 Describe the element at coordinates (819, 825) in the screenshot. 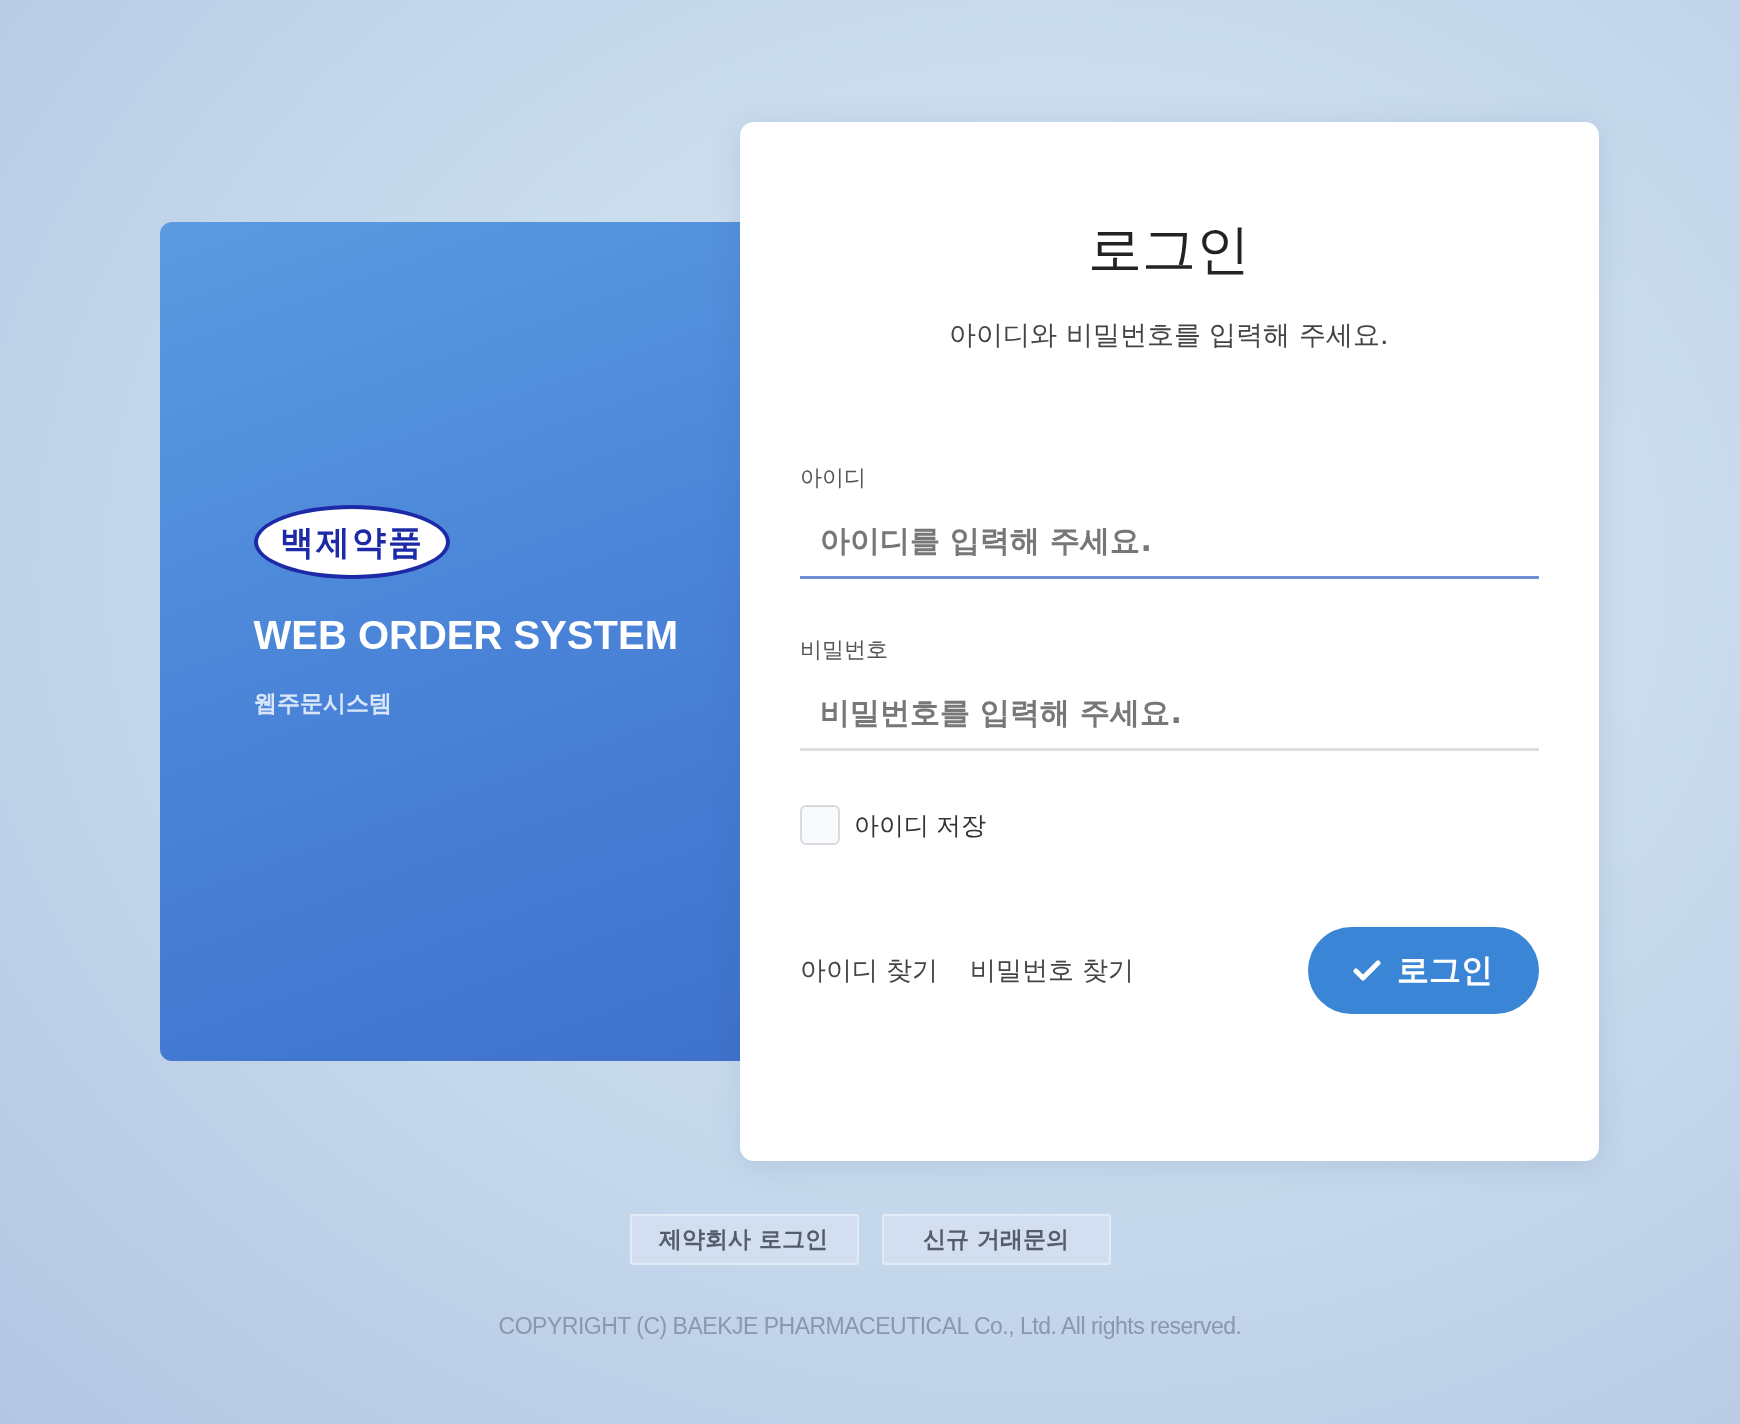

I see `remember-checkbox` at that location.